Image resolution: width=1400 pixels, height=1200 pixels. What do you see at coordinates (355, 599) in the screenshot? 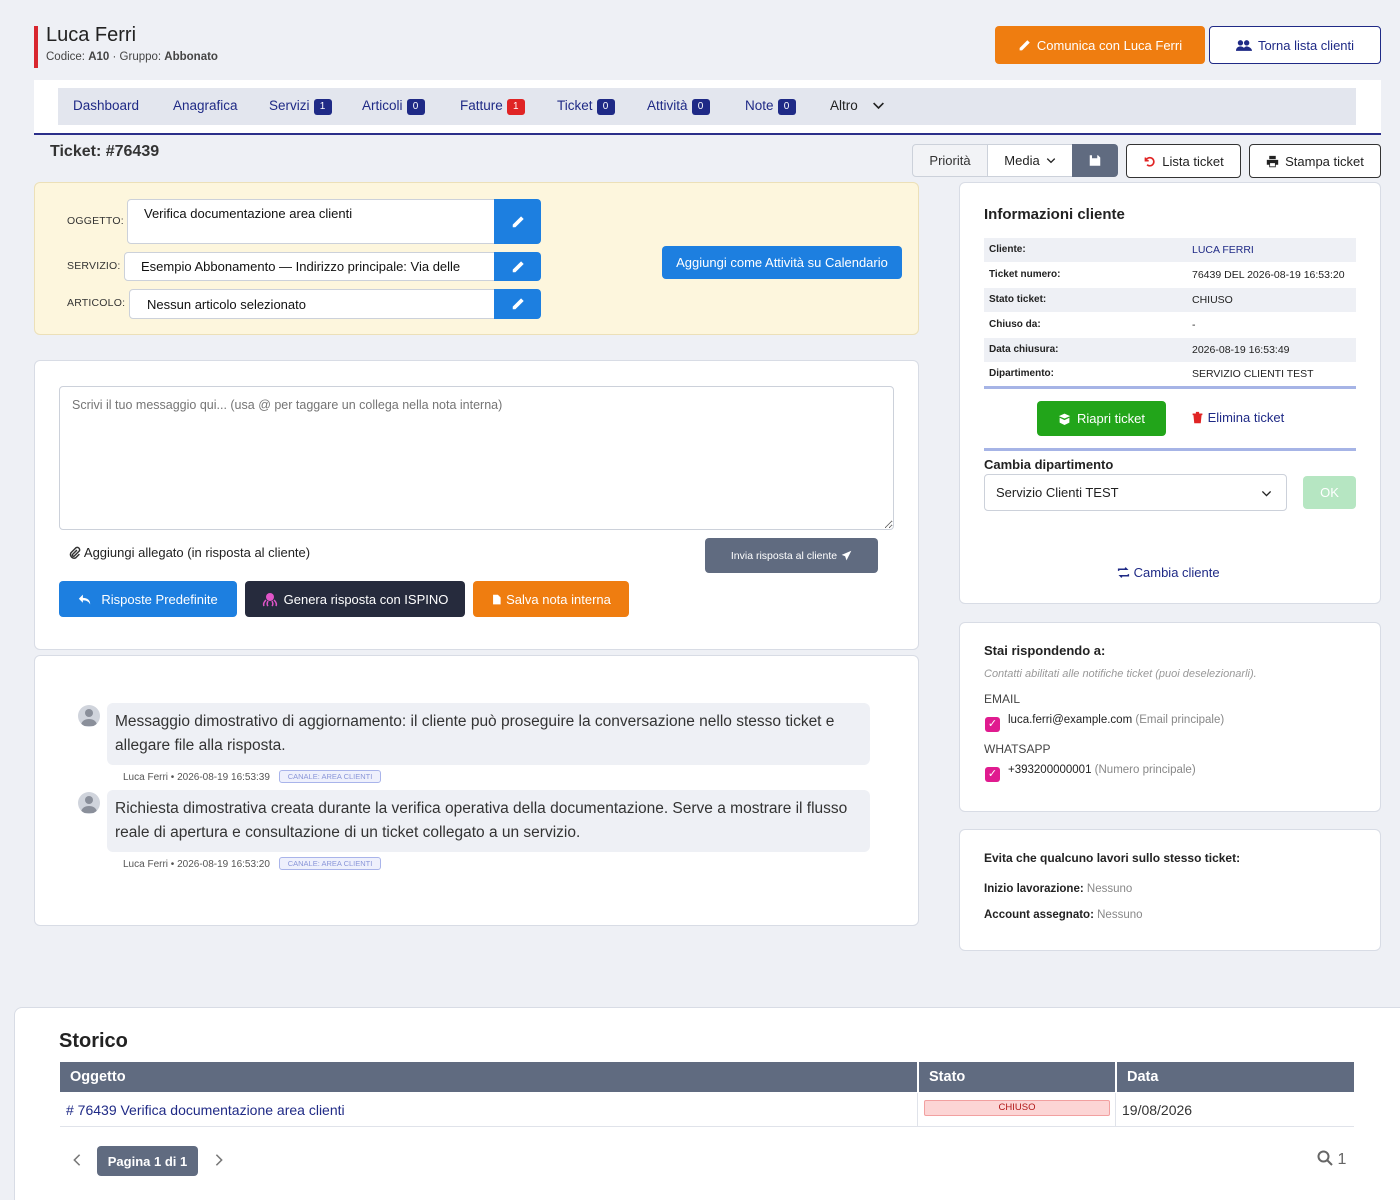
I see `generate-ai-reply-button: Genera risposta con ISPINO` at bounding box center [355, 599].